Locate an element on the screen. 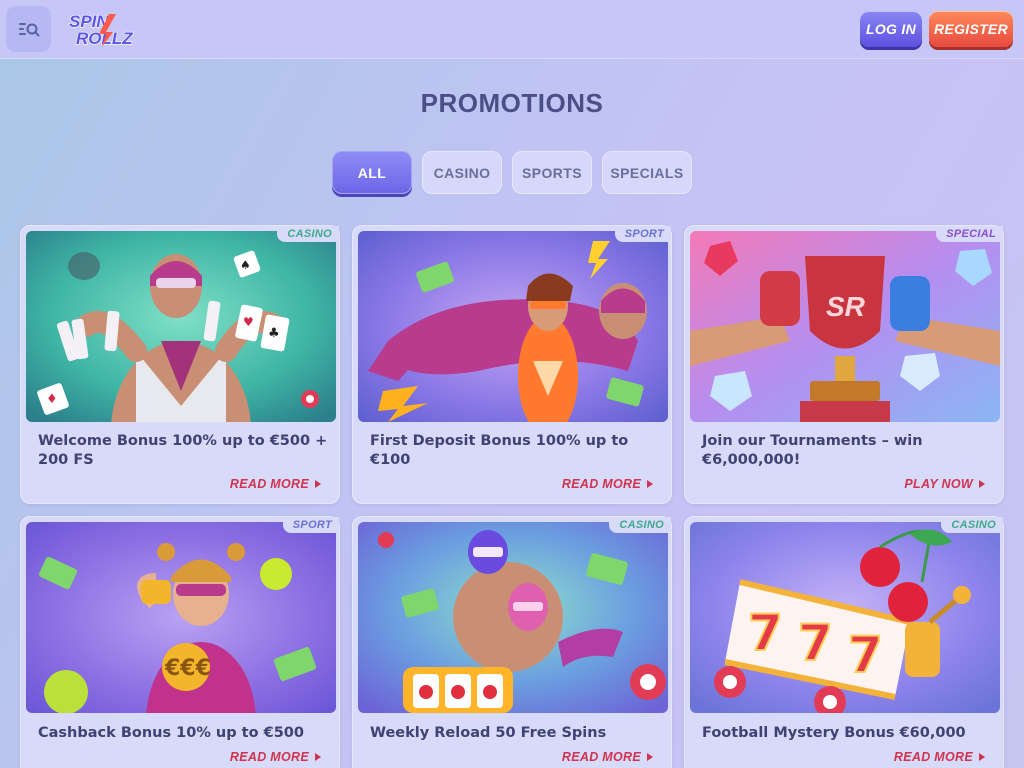 The height and width of the screenshot is (768, 1024). menu-search-icon is located at coordinates (28, 30).